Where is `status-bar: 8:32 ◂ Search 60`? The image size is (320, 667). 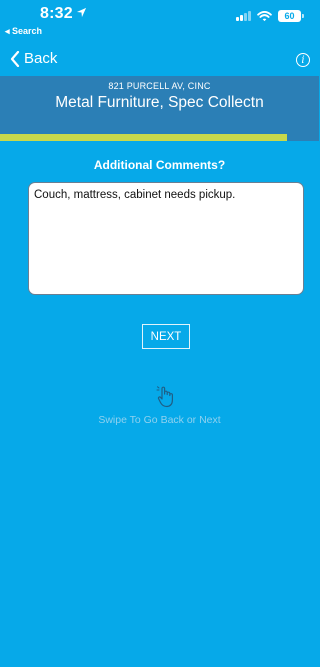
status-bar: 8:32 ◂ Search 60 is located at coordinates (159, 20).